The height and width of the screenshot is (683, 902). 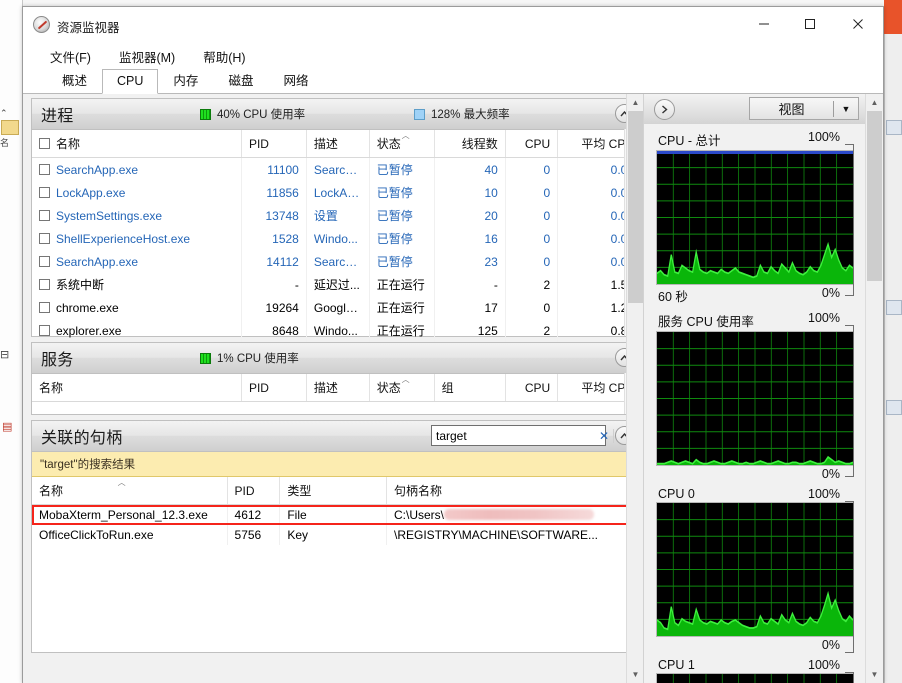 I want to click on chevron-right-circle-icon, so click(x=664, y=109).